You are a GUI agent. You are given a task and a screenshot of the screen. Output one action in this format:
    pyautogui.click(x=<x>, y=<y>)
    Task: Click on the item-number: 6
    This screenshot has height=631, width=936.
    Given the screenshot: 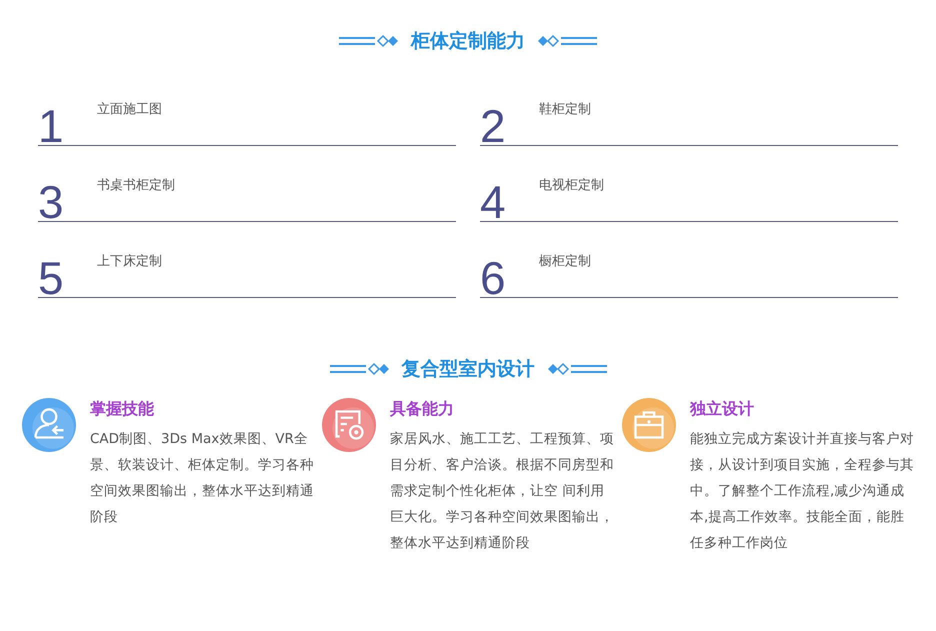 What is the action you would take?
    pyautogui.click(x=493, y=278)
    